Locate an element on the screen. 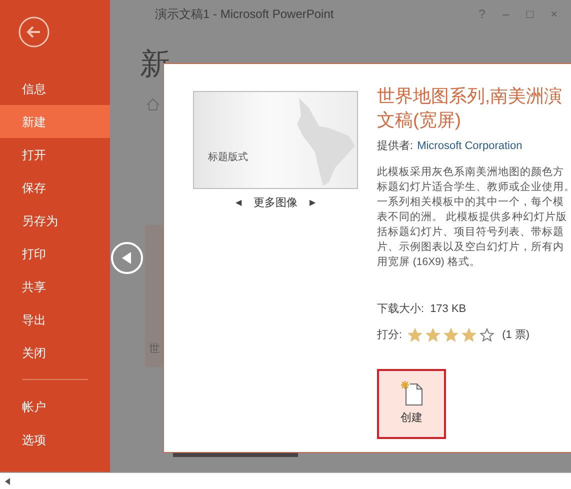 Image resolution: width=571 pixels, height=489 pixels. rating-label: 打分: is located at coordinates (389, 335).